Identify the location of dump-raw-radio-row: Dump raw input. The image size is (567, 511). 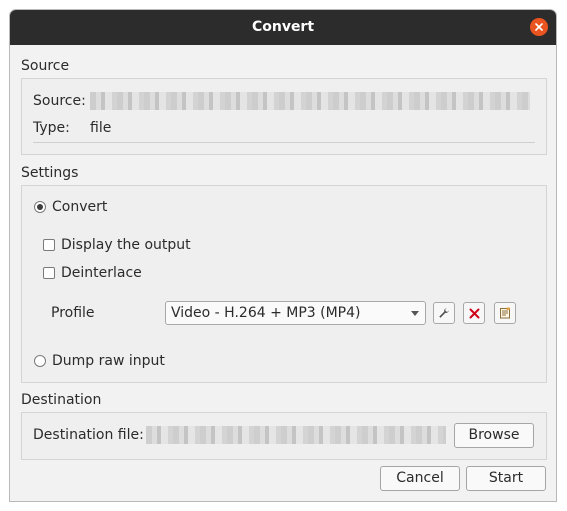
(99, 361).